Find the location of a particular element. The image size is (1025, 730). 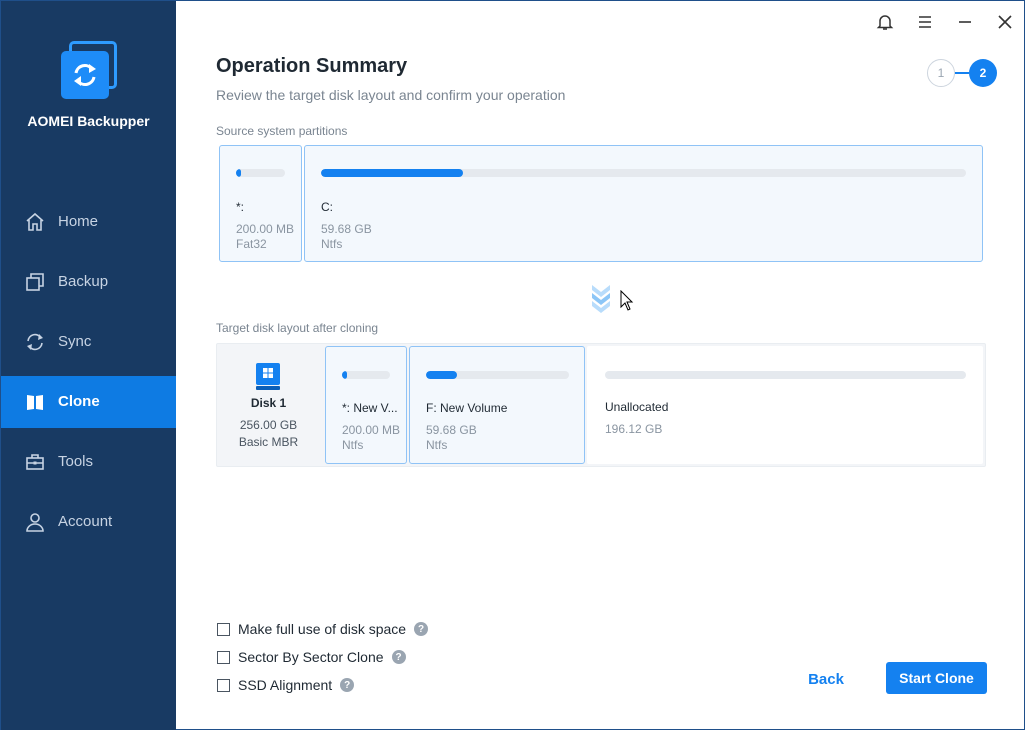

sidebar-item-label: Backup is located at coordinates (83, 281).